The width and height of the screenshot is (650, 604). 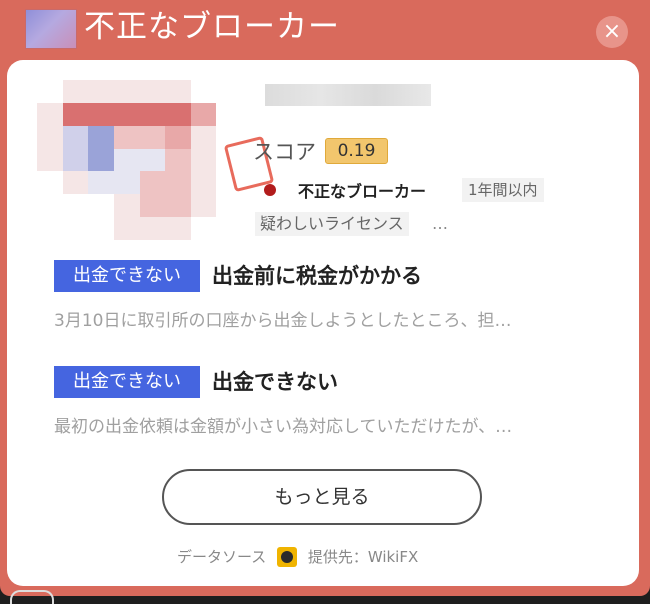 I want to click on score-label: スコア, so click(x=284, y=152).